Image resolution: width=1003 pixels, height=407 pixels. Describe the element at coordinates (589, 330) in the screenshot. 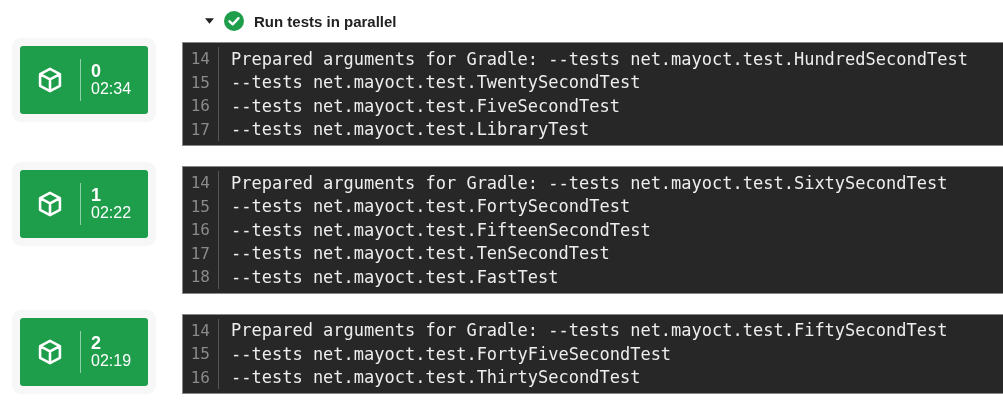

I see `log-line: Prepared arguments for Gradle: --tests net.mayoct.test.FiftySecondTest` at that location.